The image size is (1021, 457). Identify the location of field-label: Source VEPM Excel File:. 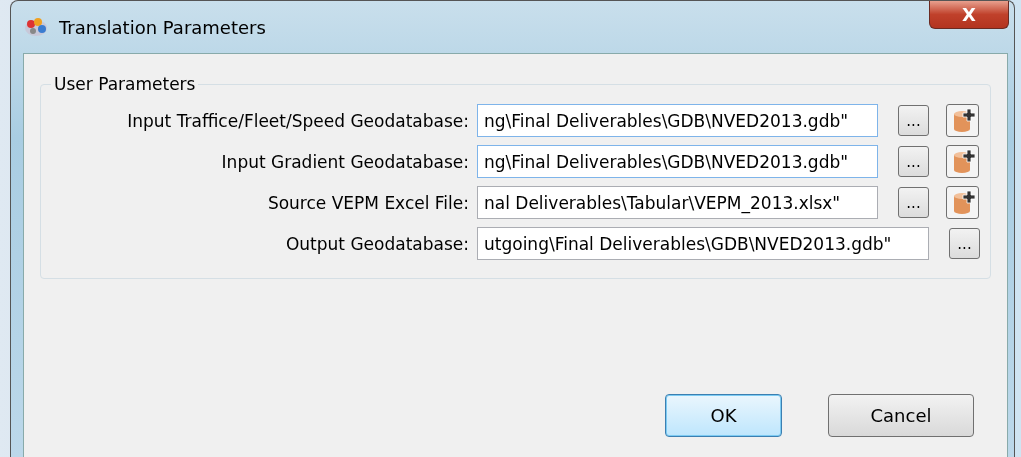
(368, 202).